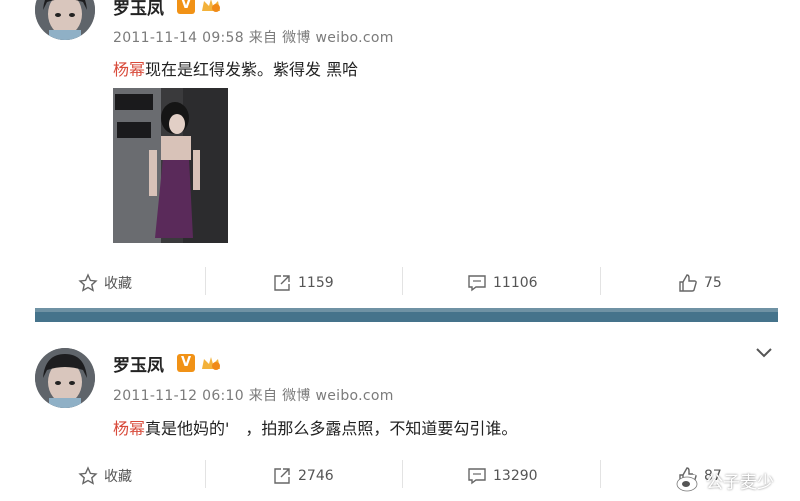 This screenshot has height=501, width=800. I want to click on post-text: 杨幂现在是红得发紫。紫得发 黑哈, so click(235, 68).